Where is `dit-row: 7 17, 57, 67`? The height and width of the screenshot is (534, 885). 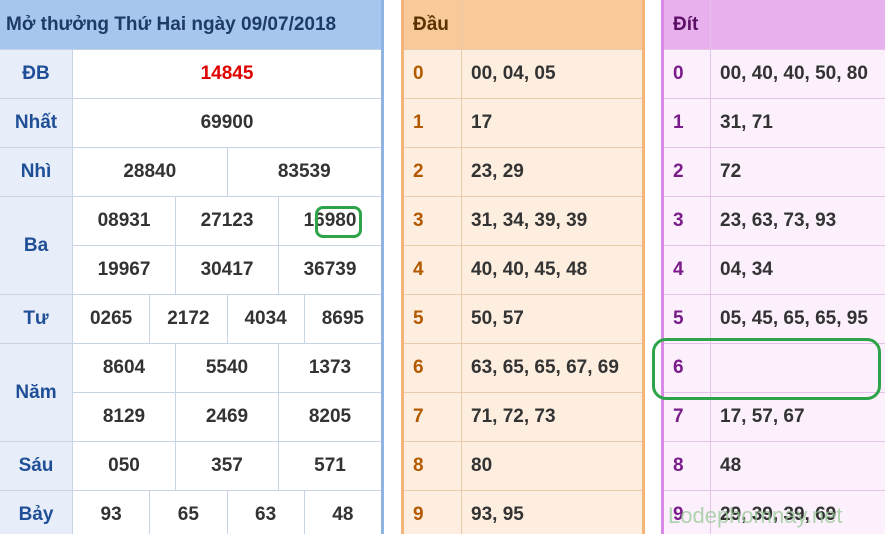 dit-row: 7 17, 57, 67 is located at coordinates (774, 417).